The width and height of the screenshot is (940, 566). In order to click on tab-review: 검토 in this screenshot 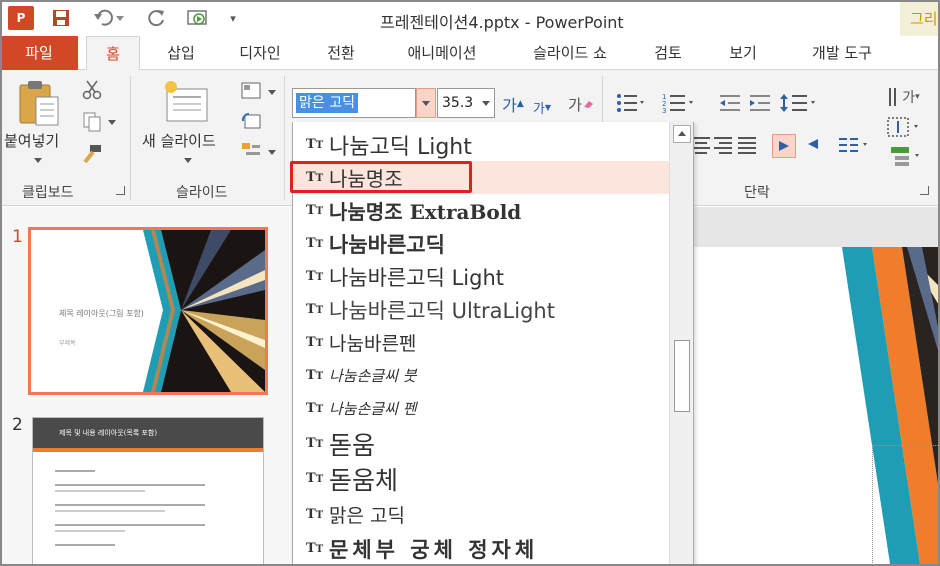, I will do `click(668, 53)`.